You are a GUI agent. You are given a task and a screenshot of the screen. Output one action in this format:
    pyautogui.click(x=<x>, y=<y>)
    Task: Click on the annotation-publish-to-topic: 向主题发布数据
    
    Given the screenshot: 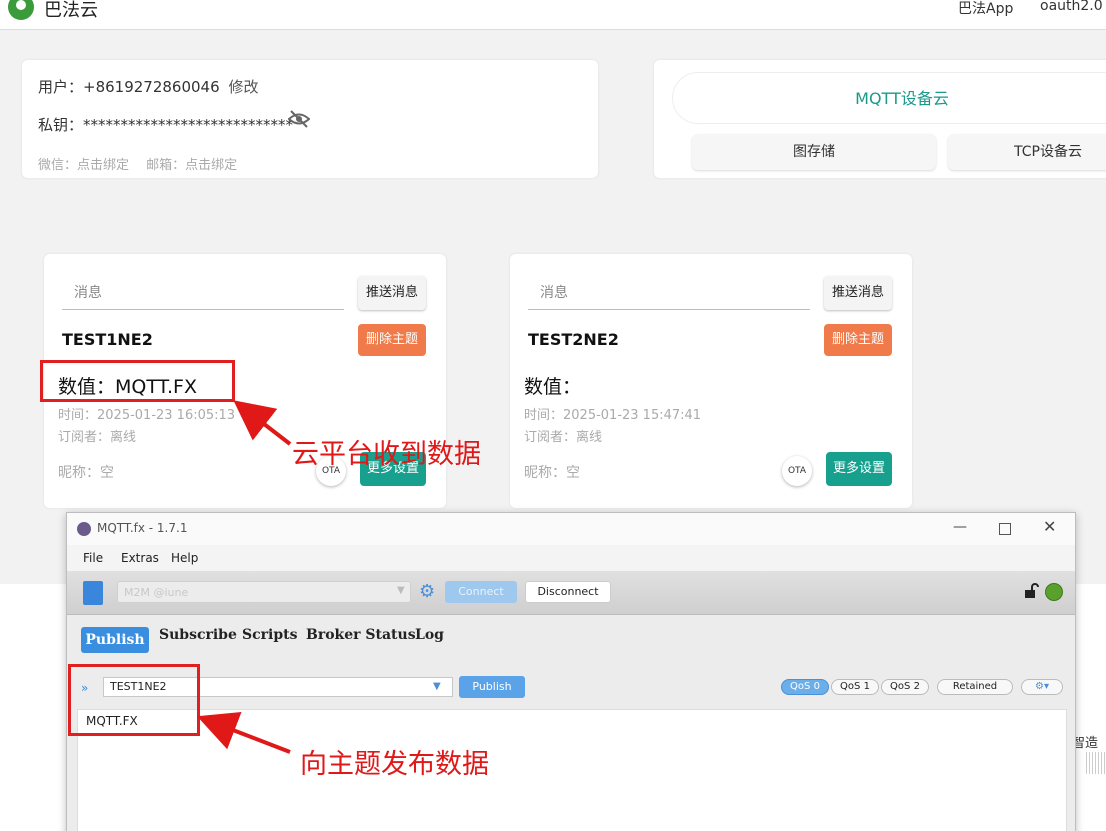 What is the action you would take?
    pyautogui.click(x=394, y=764)
    